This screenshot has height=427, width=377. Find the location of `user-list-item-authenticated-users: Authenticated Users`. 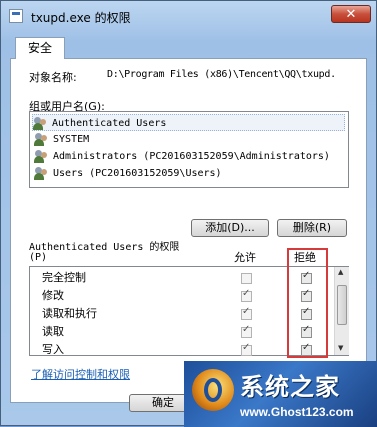

user-list-item-authenticated-users: Authenticated Users is located at coordinates (188, 122).